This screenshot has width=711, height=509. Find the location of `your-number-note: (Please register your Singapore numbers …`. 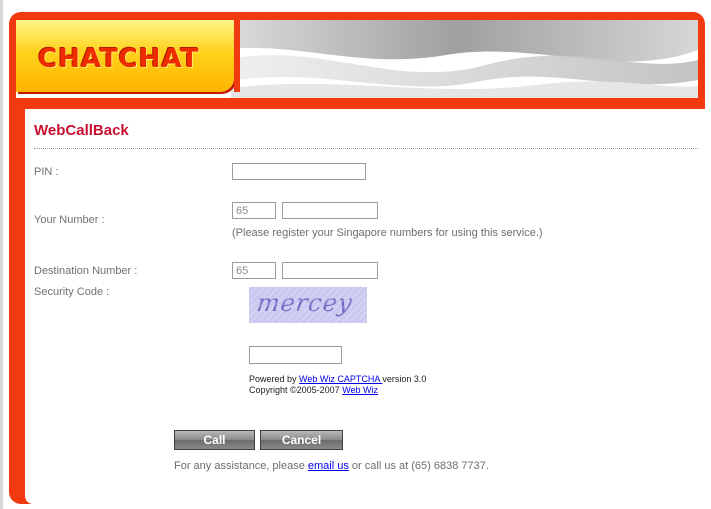

your-number-note: (Please register your Singapore numbers … is located at coordinates (387, 233).